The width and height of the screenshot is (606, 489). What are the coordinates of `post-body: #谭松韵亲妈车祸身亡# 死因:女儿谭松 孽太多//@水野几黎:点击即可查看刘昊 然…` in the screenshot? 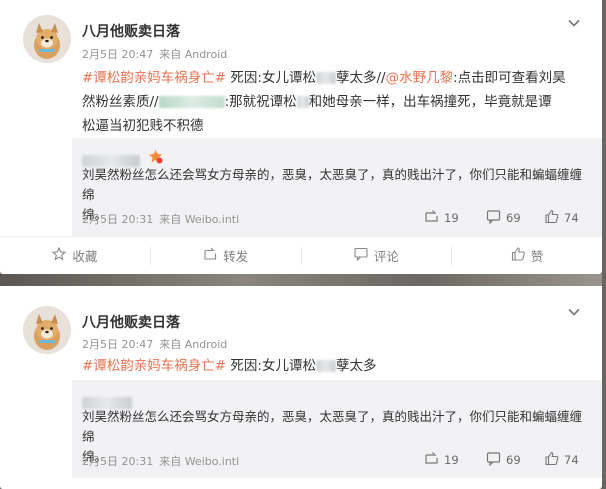 It's located at (332, 102).